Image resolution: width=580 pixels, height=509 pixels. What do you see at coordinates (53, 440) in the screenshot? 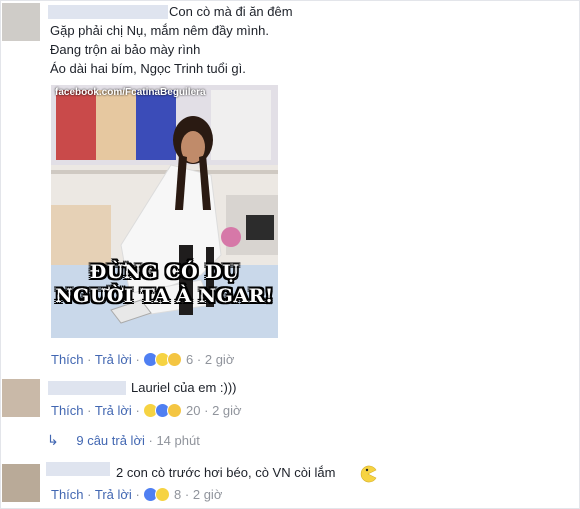
I see `reply-arrow-icon: ↳` at bounding box center [53, 440].